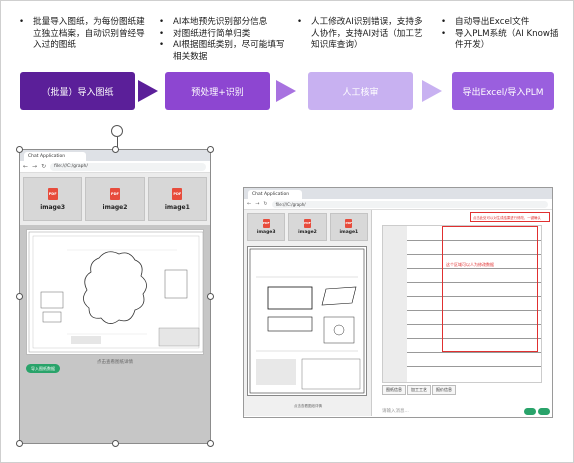 Image resolution: width=574 pixels, height=463 pixels. Describe the element at coordinates (507, 218) in the screenshot. I see `annotation-top-text: 点击此处可以对生成结果进行修改、一键确认` at that location.